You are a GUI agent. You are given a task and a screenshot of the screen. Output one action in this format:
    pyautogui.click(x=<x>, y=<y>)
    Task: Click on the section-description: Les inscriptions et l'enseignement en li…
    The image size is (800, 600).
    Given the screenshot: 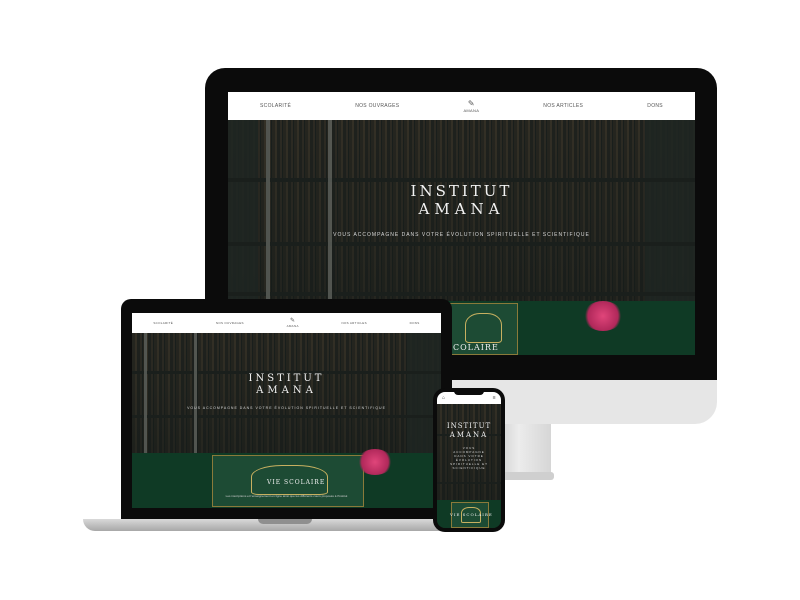 What is the action you would take?
    pyautogui.click(x=286, y=496)
    